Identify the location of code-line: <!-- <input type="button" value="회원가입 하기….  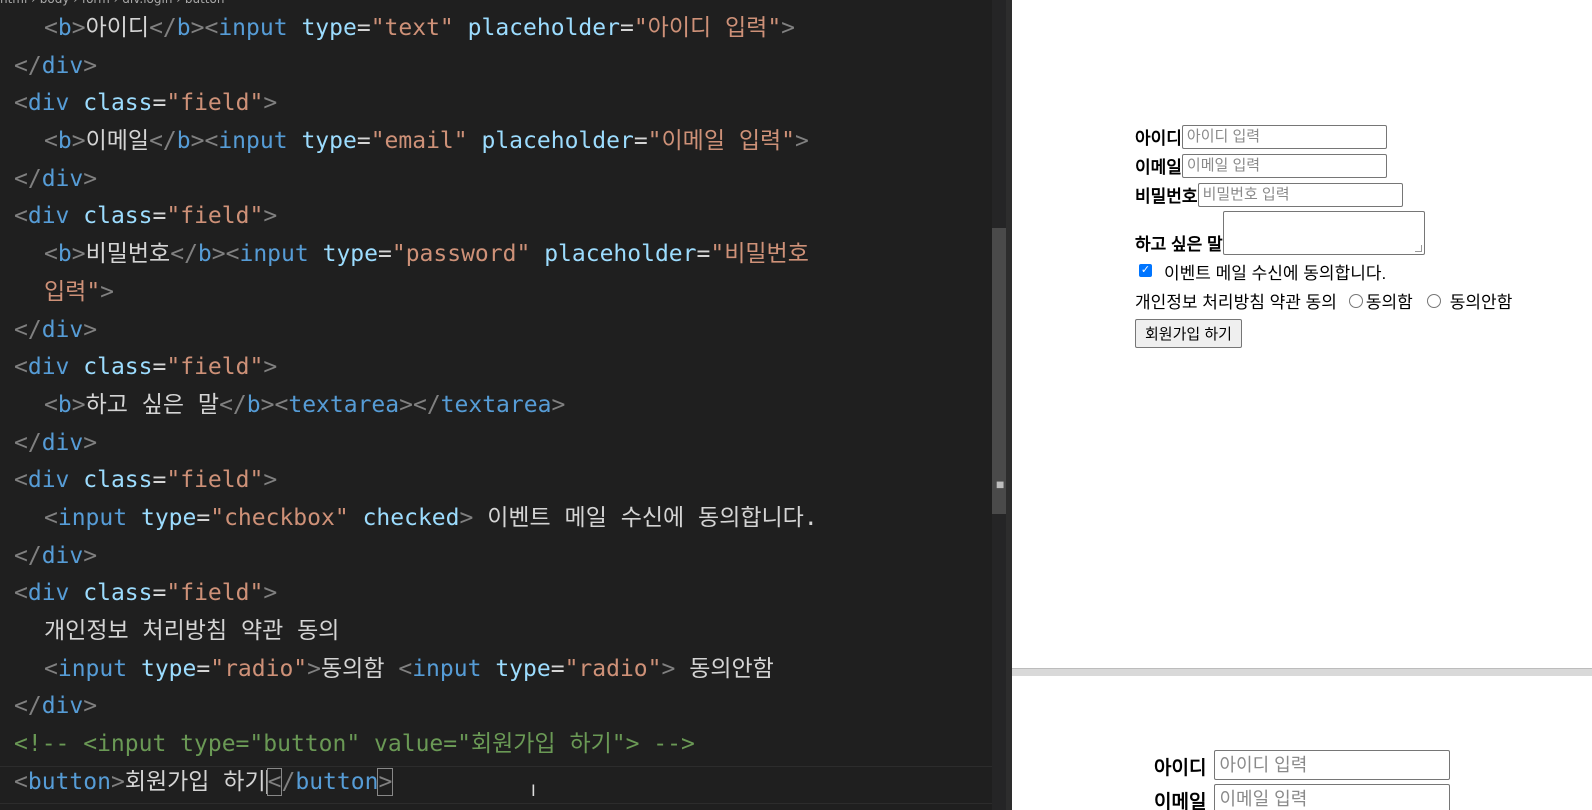
(354, 744).